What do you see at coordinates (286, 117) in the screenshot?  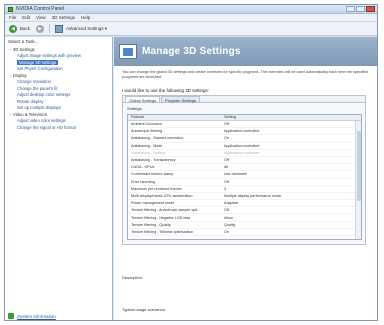 I see `column-header-setting: Setting` at bounding box center [286, 117].